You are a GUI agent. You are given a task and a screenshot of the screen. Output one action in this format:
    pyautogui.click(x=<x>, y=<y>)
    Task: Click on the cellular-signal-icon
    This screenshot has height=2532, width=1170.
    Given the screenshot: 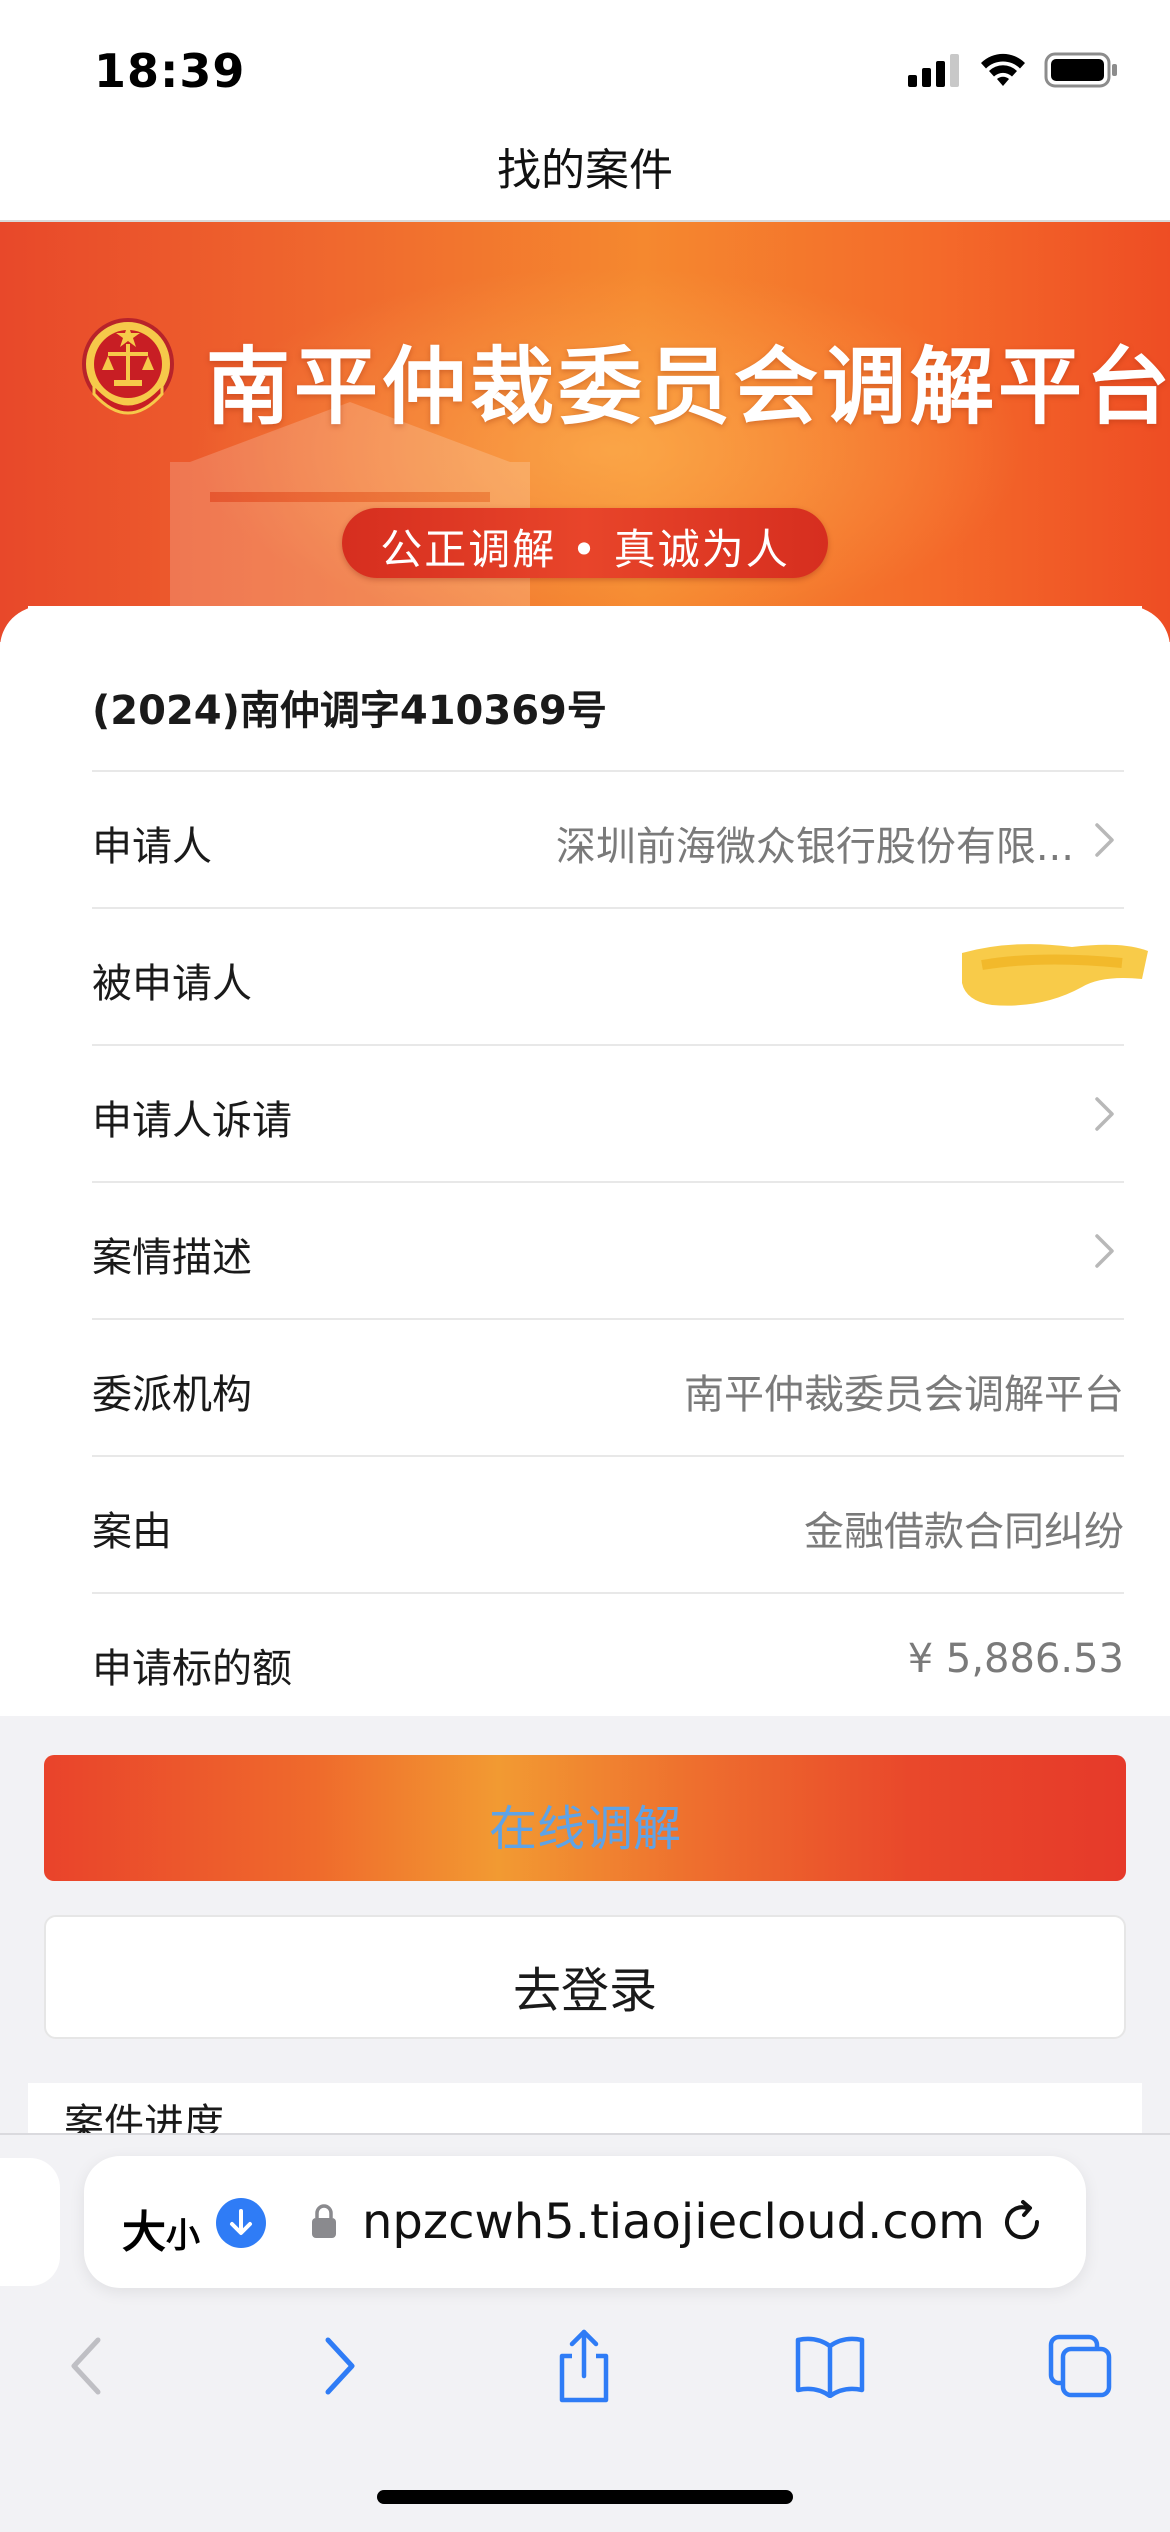 What is the action you would take?
    pyautogui.click(x=933, y=70)
    